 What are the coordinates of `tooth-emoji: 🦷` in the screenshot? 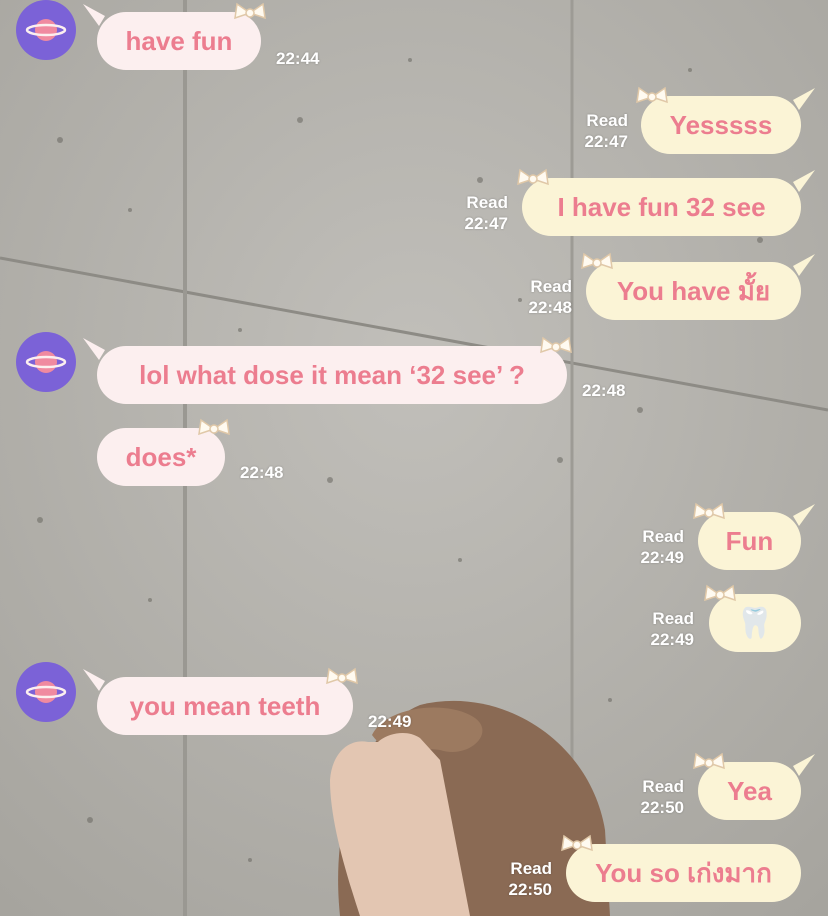 It's located at (755, 623).